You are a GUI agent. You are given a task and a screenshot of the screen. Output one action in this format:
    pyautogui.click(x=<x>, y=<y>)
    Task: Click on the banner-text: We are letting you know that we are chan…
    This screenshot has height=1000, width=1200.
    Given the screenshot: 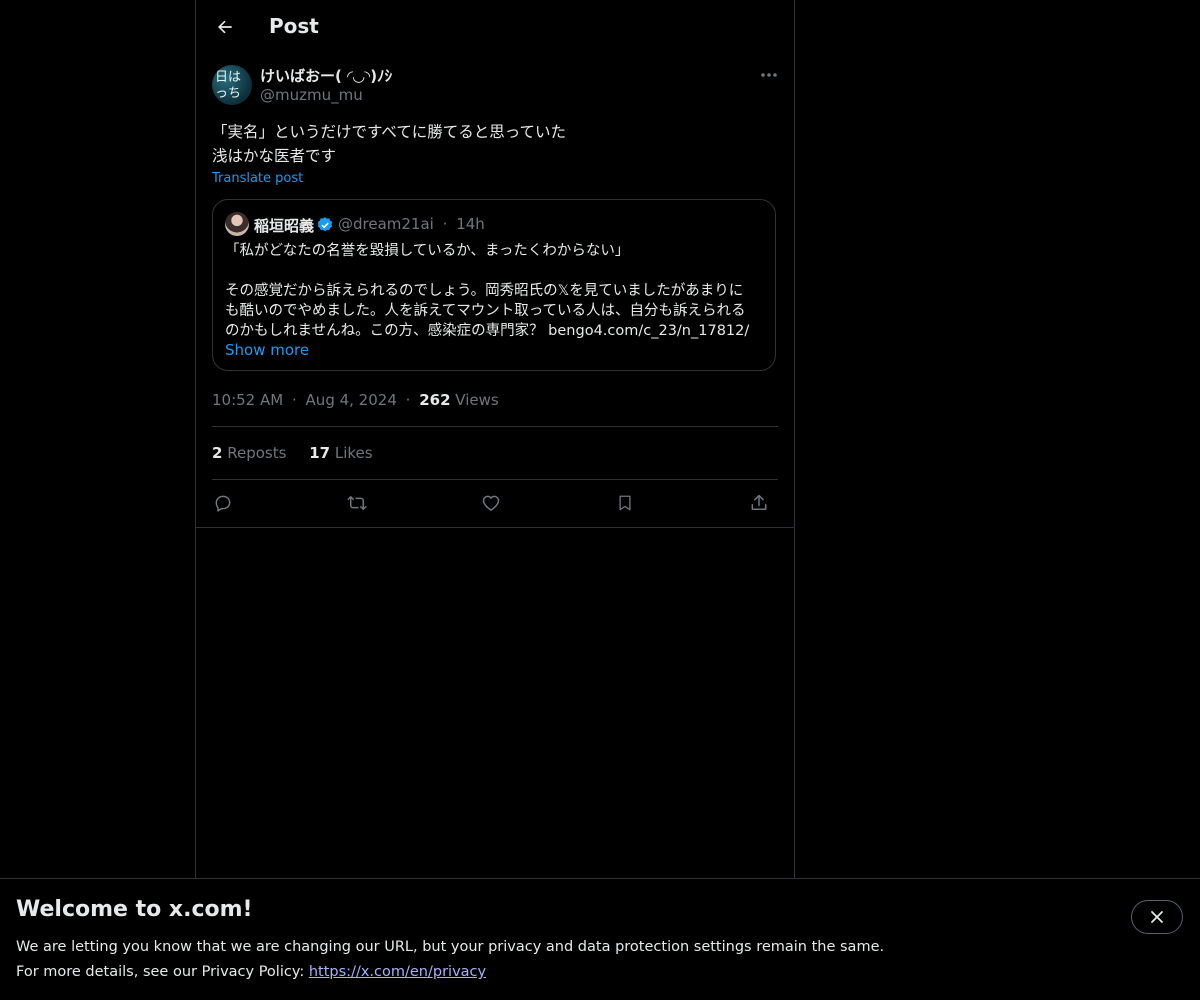 What is the action you would take?
    pyautogui.click(x=450, y=960)
    